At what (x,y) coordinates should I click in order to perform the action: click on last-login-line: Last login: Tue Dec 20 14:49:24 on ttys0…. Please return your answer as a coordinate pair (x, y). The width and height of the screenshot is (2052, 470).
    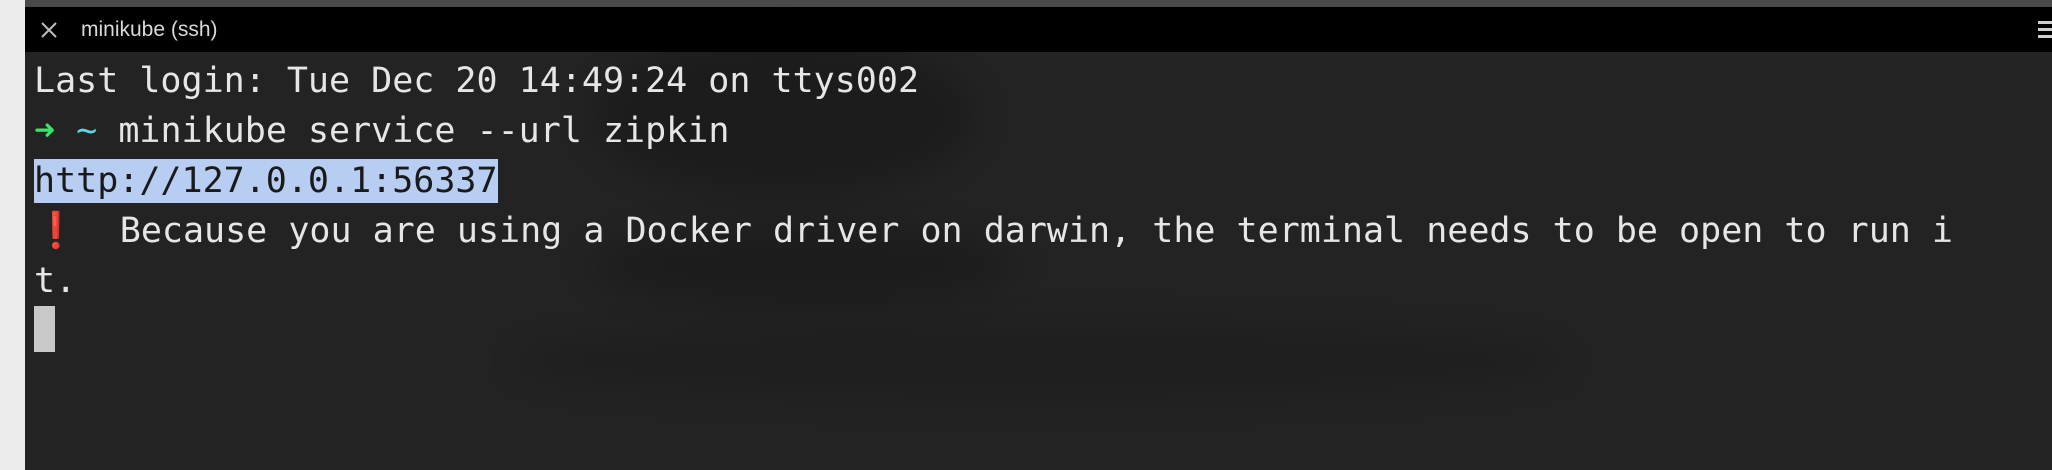
    Looking at the image, I should click on (477, 81).